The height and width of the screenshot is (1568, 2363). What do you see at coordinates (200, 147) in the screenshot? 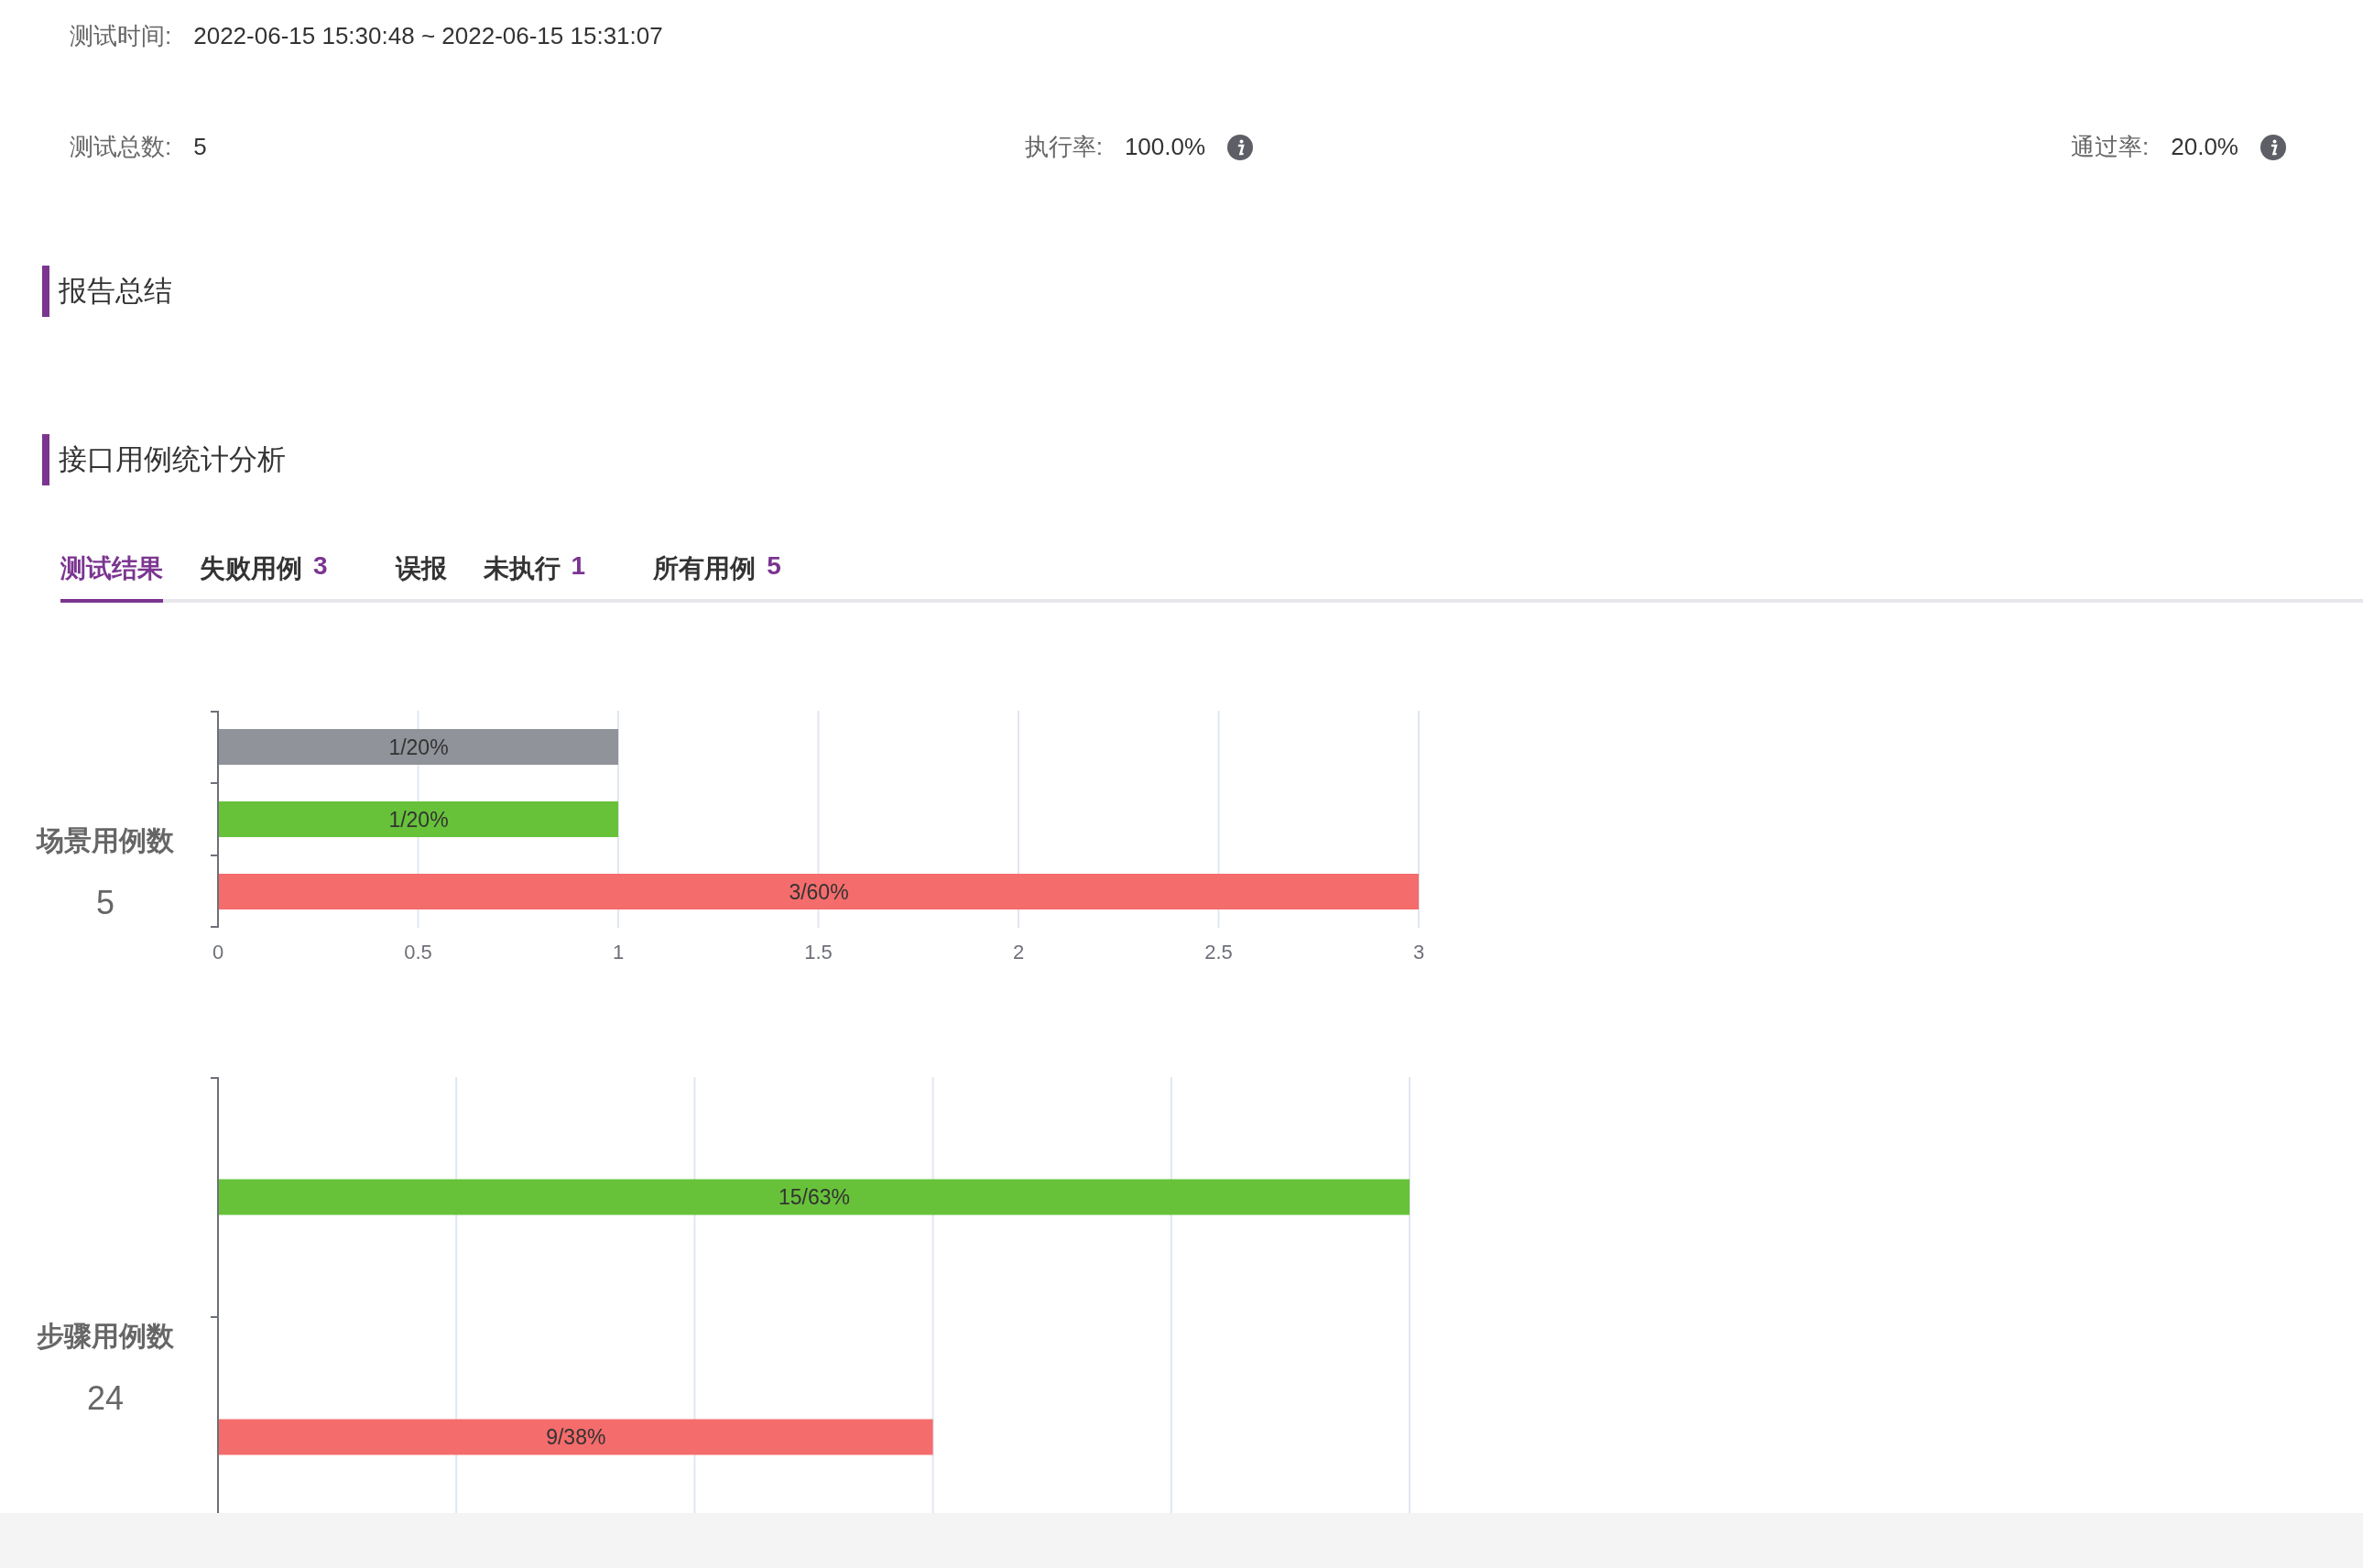
I see `stat-value: 5` at bounding box center [200, 147].